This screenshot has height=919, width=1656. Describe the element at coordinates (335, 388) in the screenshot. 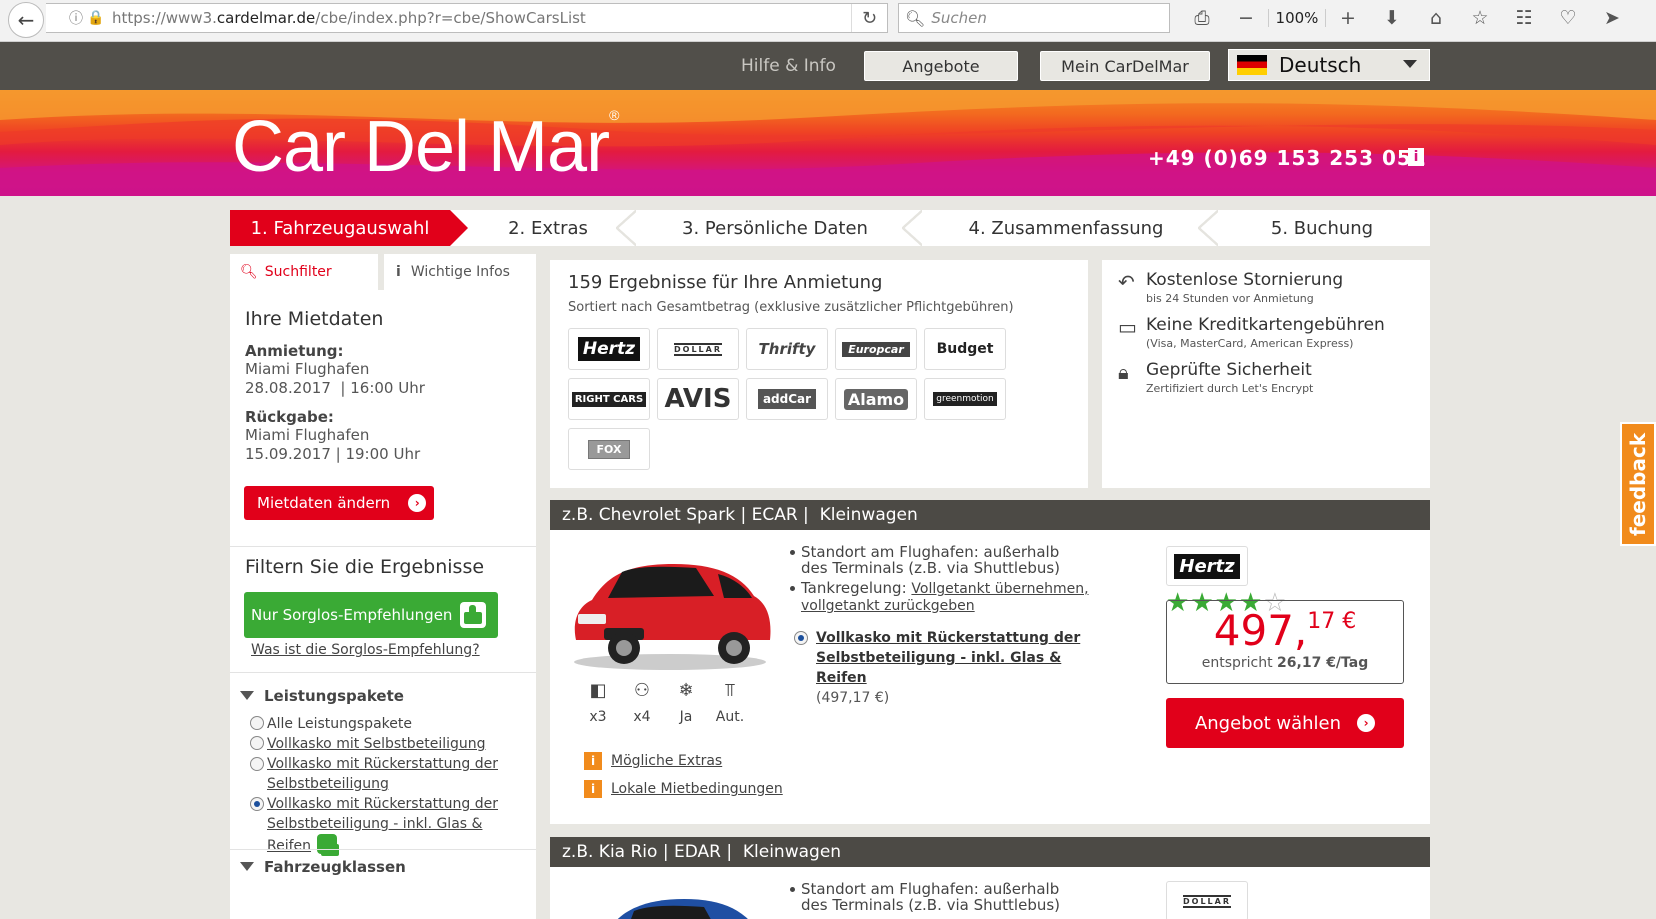

I see `pickup-date: 28.08.2017 | 16:00 Uhr` at that location.